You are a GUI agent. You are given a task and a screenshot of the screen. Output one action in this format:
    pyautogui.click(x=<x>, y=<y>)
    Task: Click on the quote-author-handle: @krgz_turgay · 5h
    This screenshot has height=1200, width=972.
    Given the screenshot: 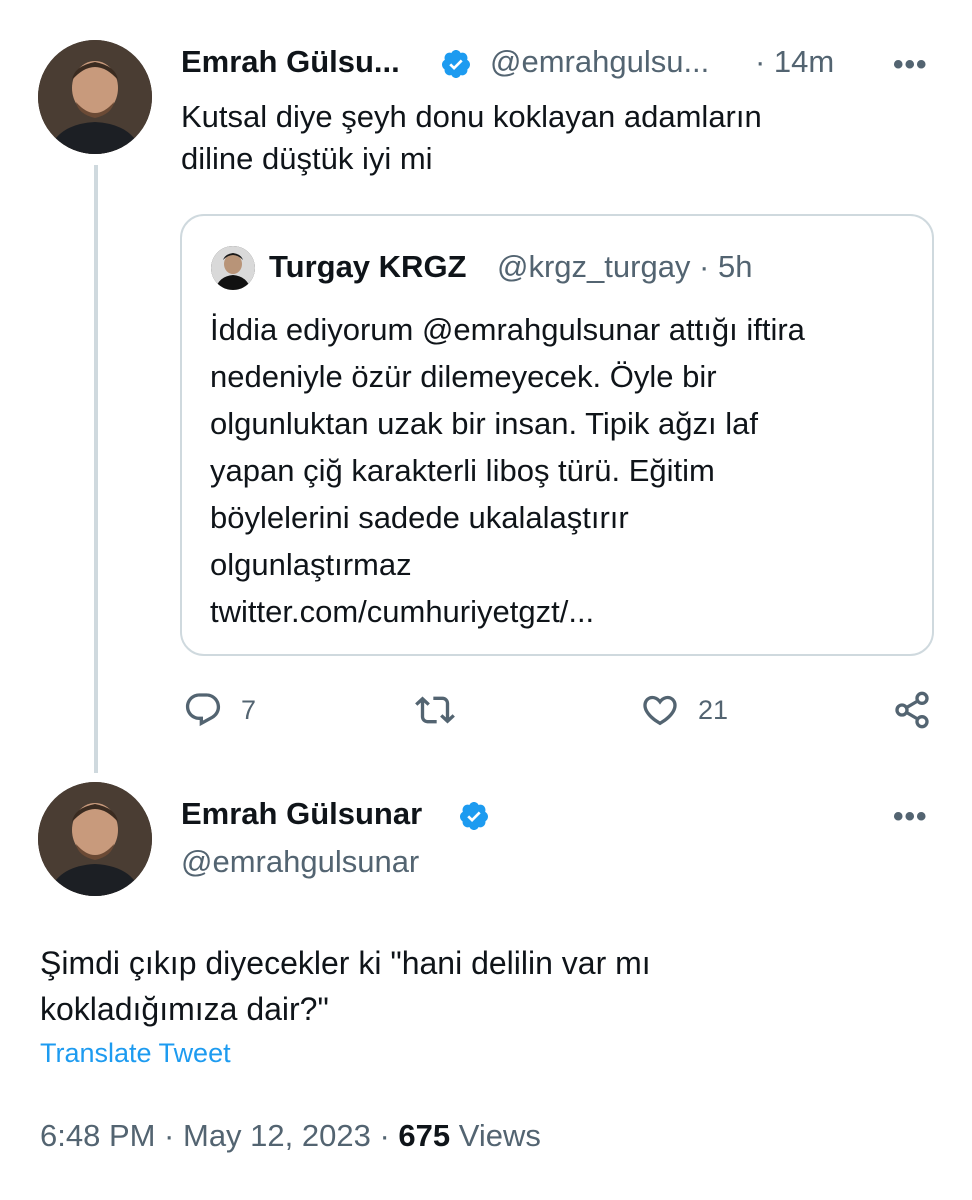 What is the action you would take?
    pyautogui.click(x=624, y=267)
    